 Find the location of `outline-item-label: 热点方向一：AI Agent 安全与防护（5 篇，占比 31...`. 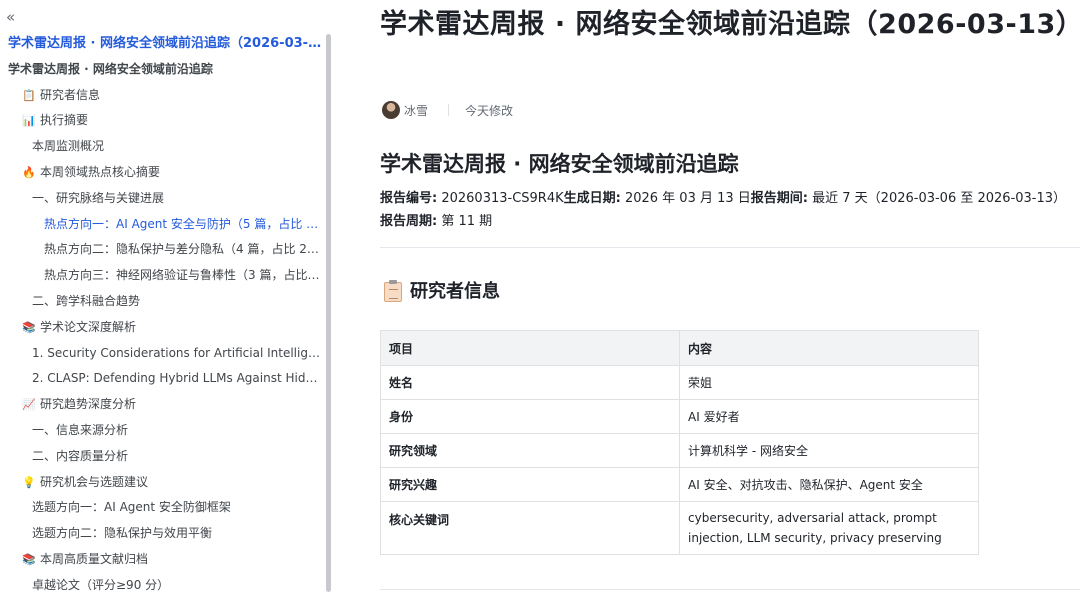

outline-item-label: 热点方向一：AI Agent 安全与防护（5 篇，占比 31... is located at coordinates (184, 223).